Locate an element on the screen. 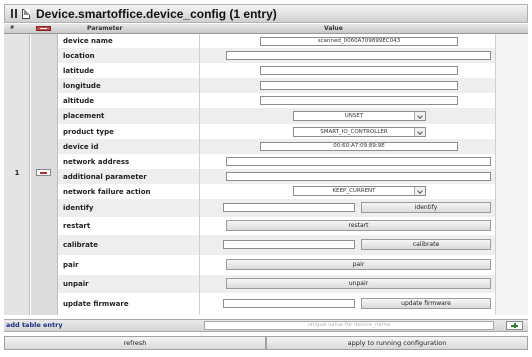  pair-button: pair is located at coordinates (358, 264).